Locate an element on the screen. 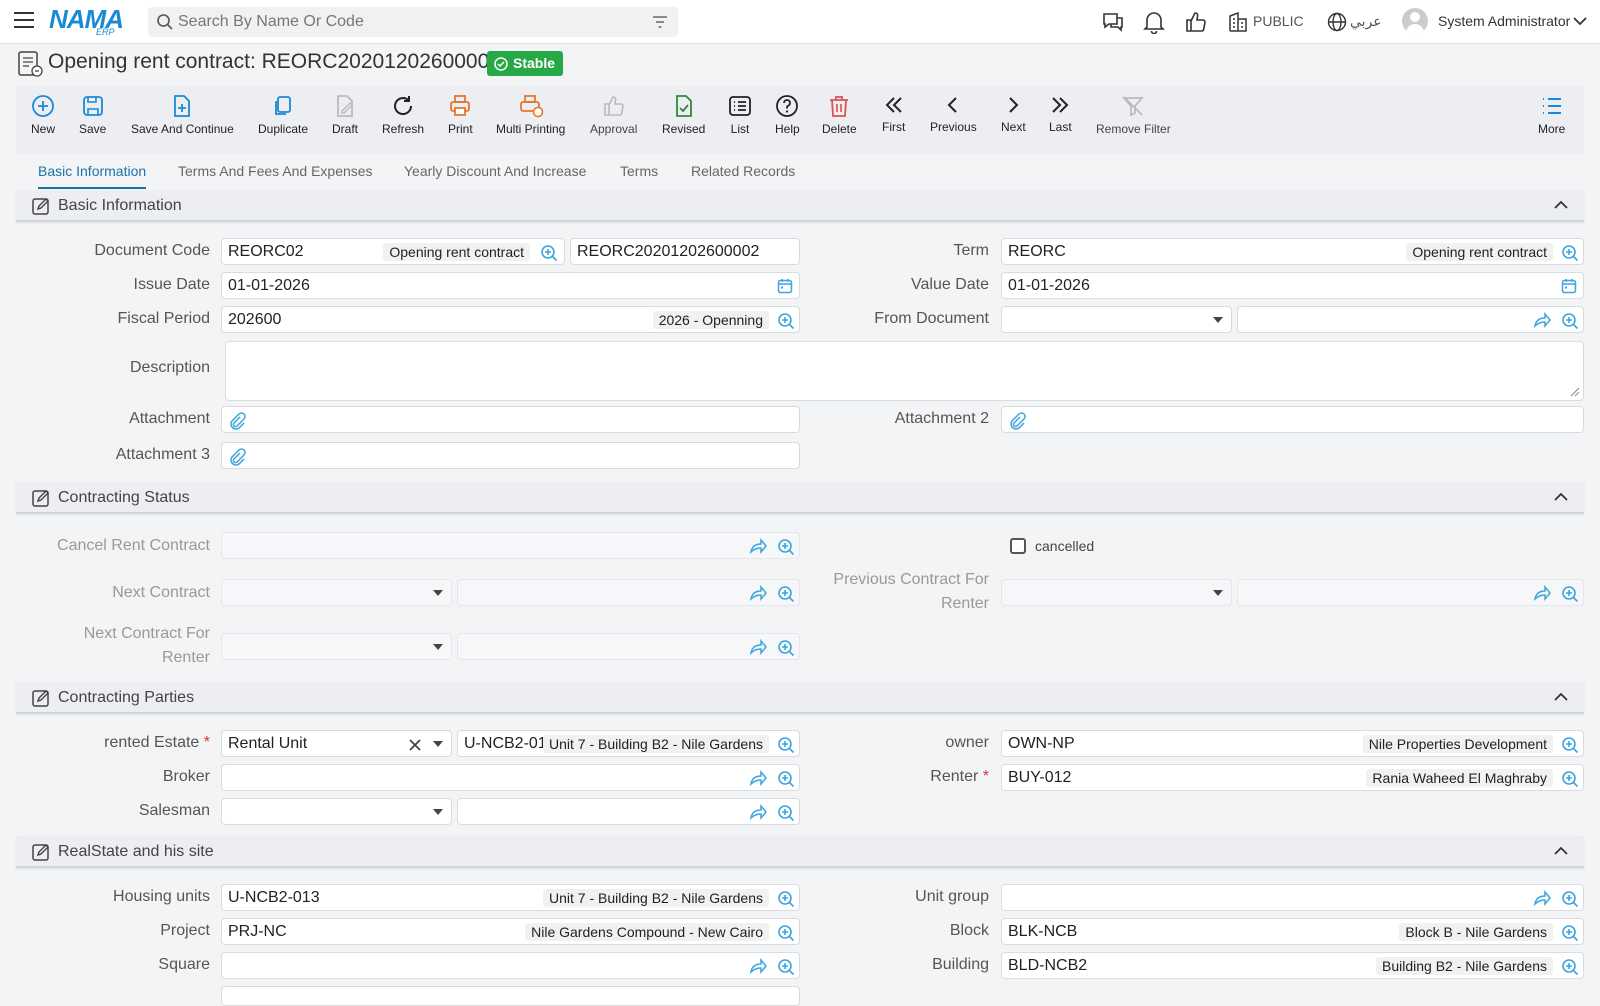  next-contract-renter-type-select is located at coordinates (336, 646).